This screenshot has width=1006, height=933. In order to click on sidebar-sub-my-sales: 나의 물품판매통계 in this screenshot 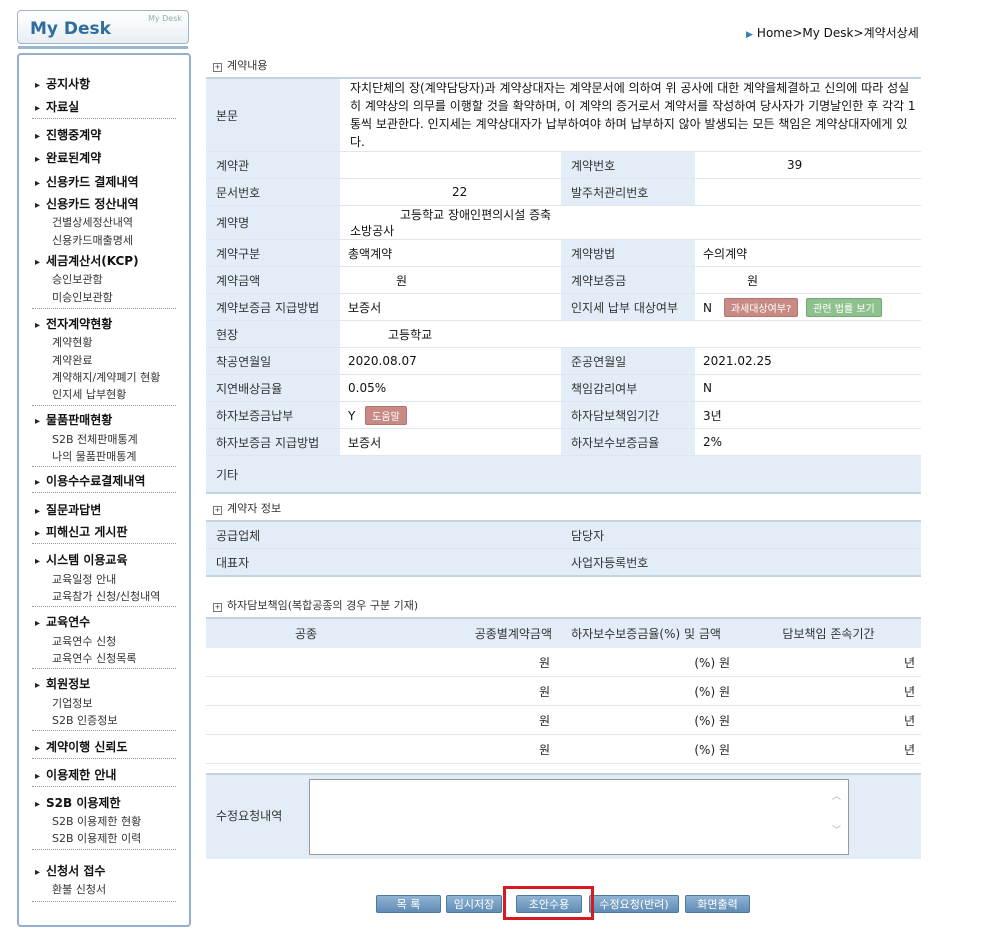, I will do `click(94, 456)`.